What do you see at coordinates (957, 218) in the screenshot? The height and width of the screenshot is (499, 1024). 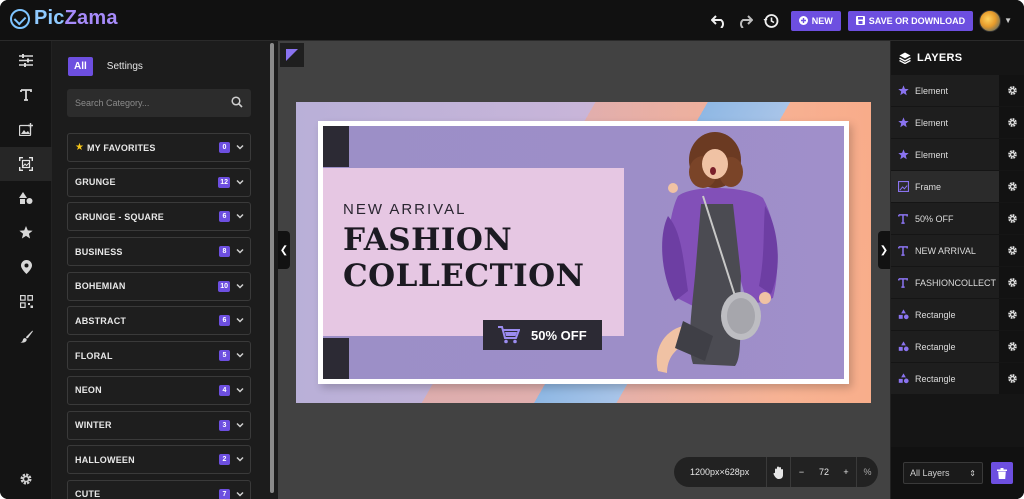 I see `layer-row: 50% OFF` at bounding box center [957, 218].